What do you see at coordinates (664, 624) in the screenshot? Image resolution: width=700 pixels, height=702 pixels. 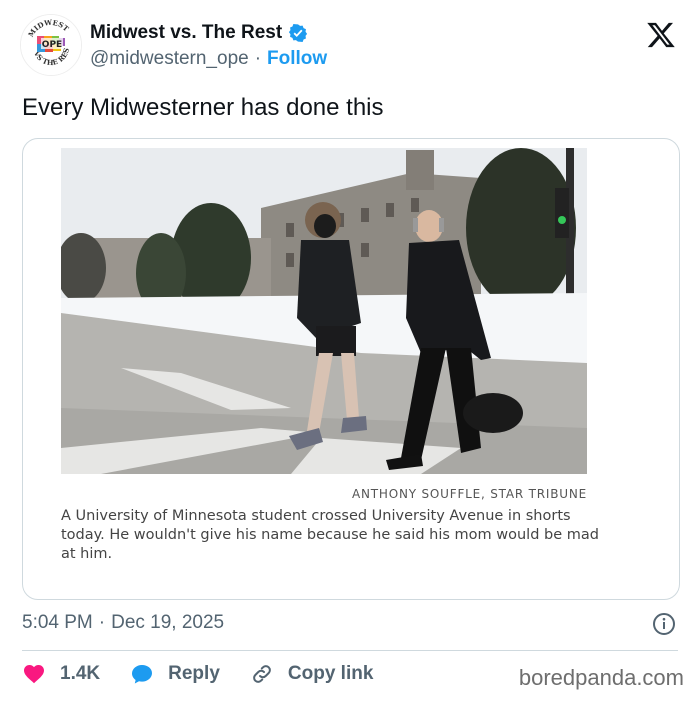 I see `info-icon` at bounding box center [664, 624].